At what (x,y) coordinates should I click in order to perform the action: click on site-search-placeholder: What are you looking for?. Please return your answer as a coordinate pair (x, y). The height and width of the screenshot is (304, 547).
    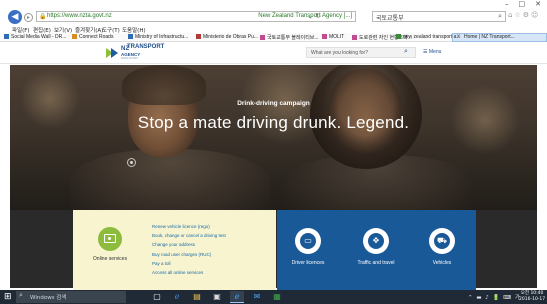
    Looking at the image, I should click on (339, 53).